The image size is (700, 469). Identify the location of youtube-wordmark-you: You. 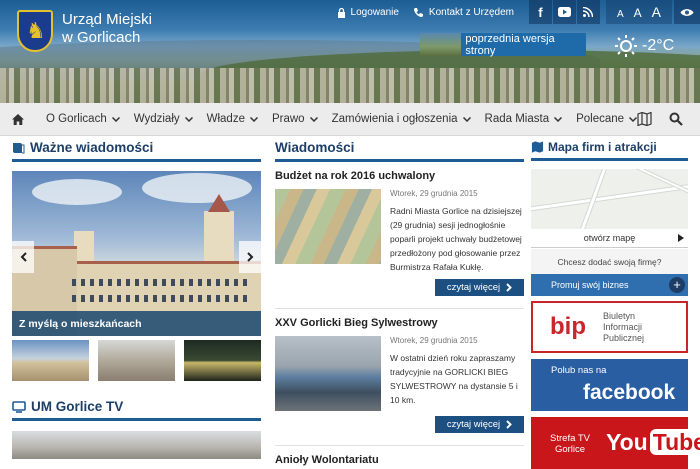
(627, 442).